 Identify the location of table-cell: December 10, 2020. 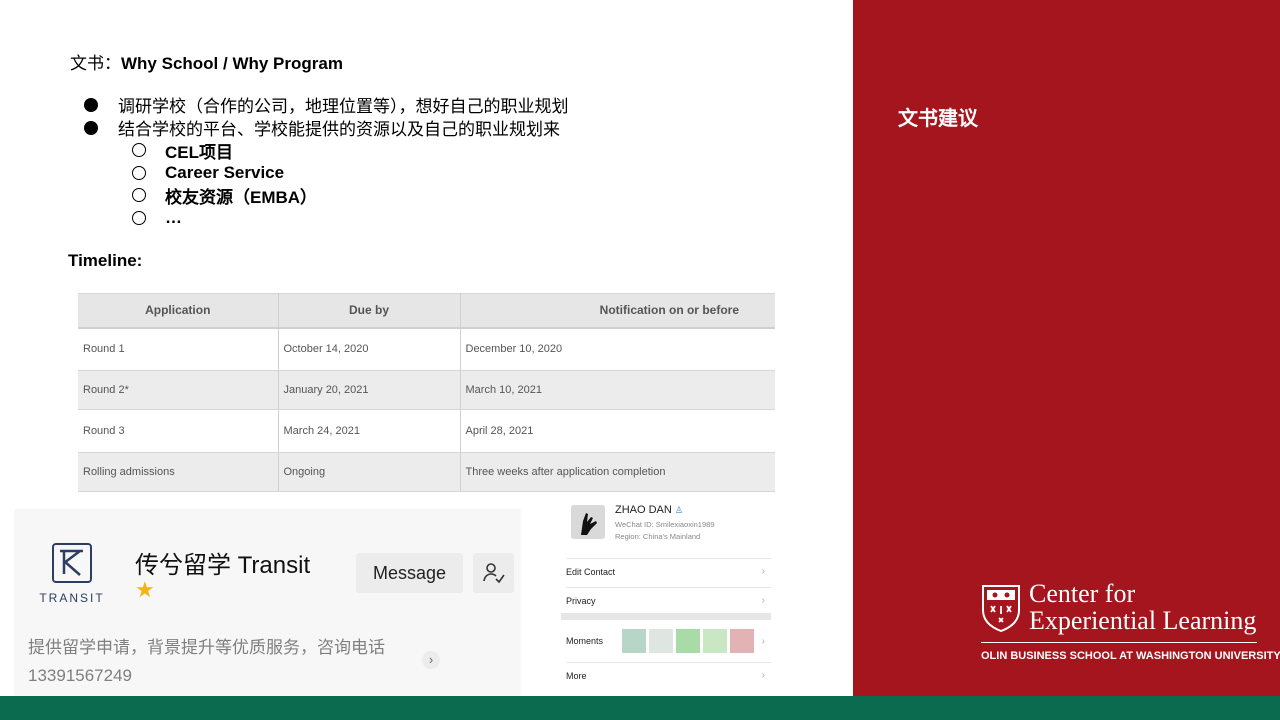
(617, 349).